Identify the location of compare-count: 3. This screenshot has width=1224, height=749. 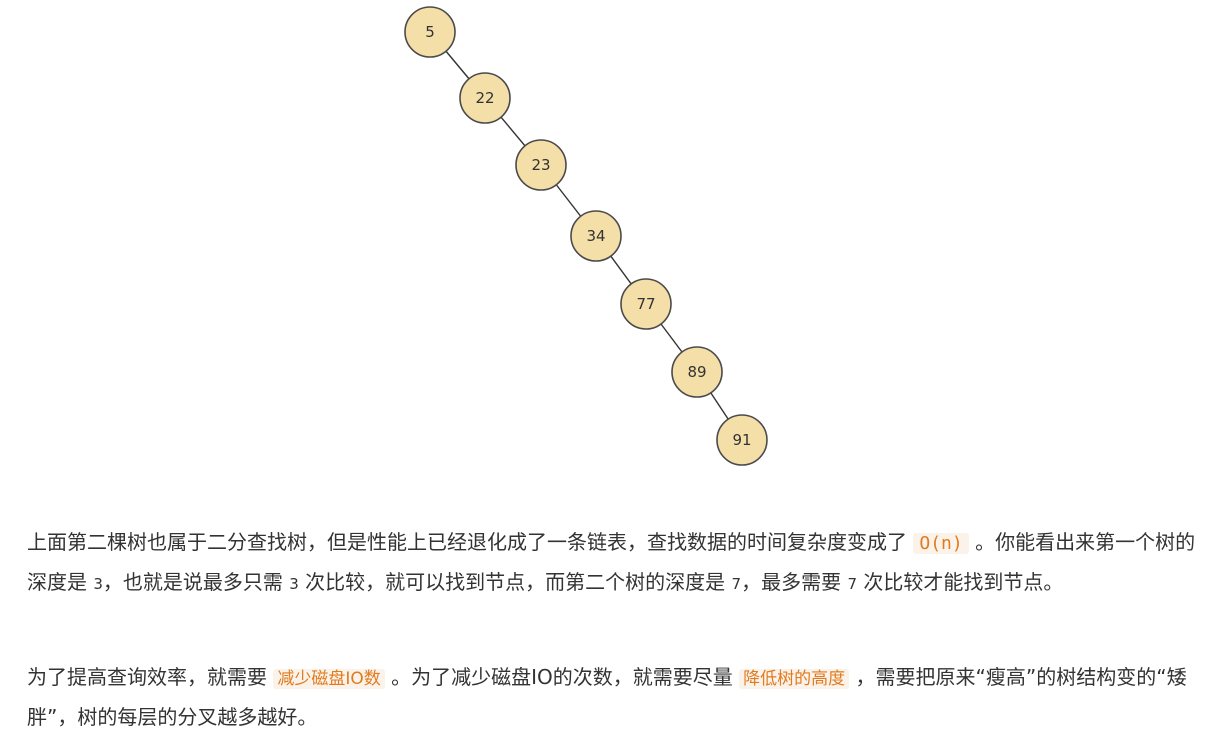
(294, 584).